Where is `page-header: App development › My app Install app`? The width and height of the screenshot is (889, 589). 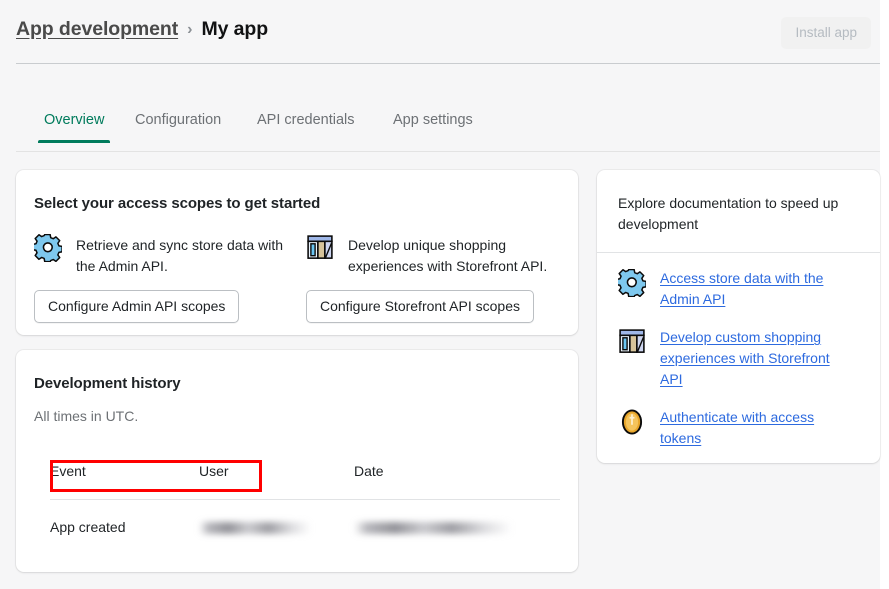
page-header: App development › My app Install app is located at coordinates (440, 32).